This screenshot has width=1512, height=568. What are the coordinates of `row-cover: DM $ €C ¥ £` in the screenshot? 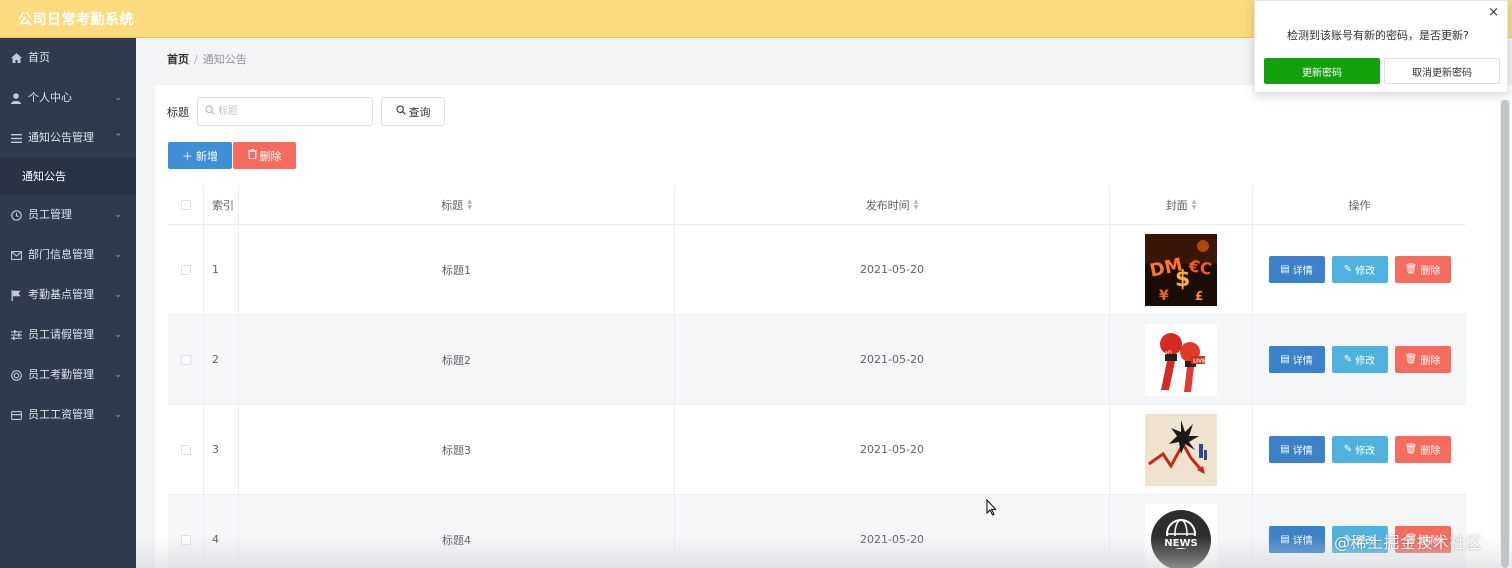 It's located at (1181, 269).